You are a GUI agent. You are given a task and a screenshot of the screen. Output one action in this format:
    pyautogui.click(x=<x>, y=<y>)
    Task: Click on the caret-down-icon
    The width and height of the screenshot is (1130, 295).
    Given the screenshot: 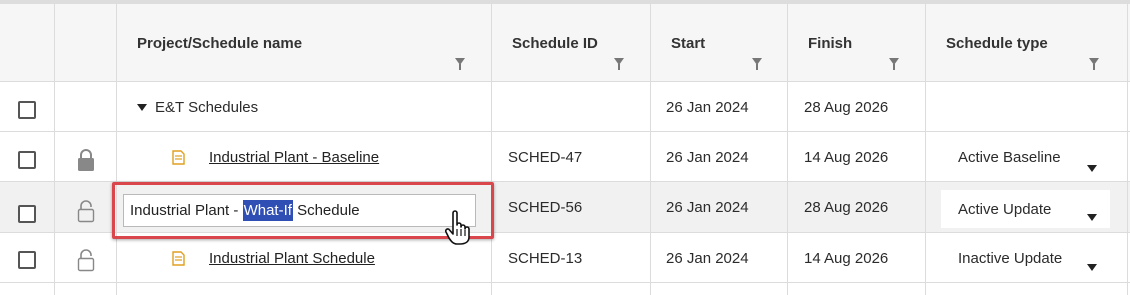 What is the action you would take?
    pyautogui.click(x=142, y=107)
    